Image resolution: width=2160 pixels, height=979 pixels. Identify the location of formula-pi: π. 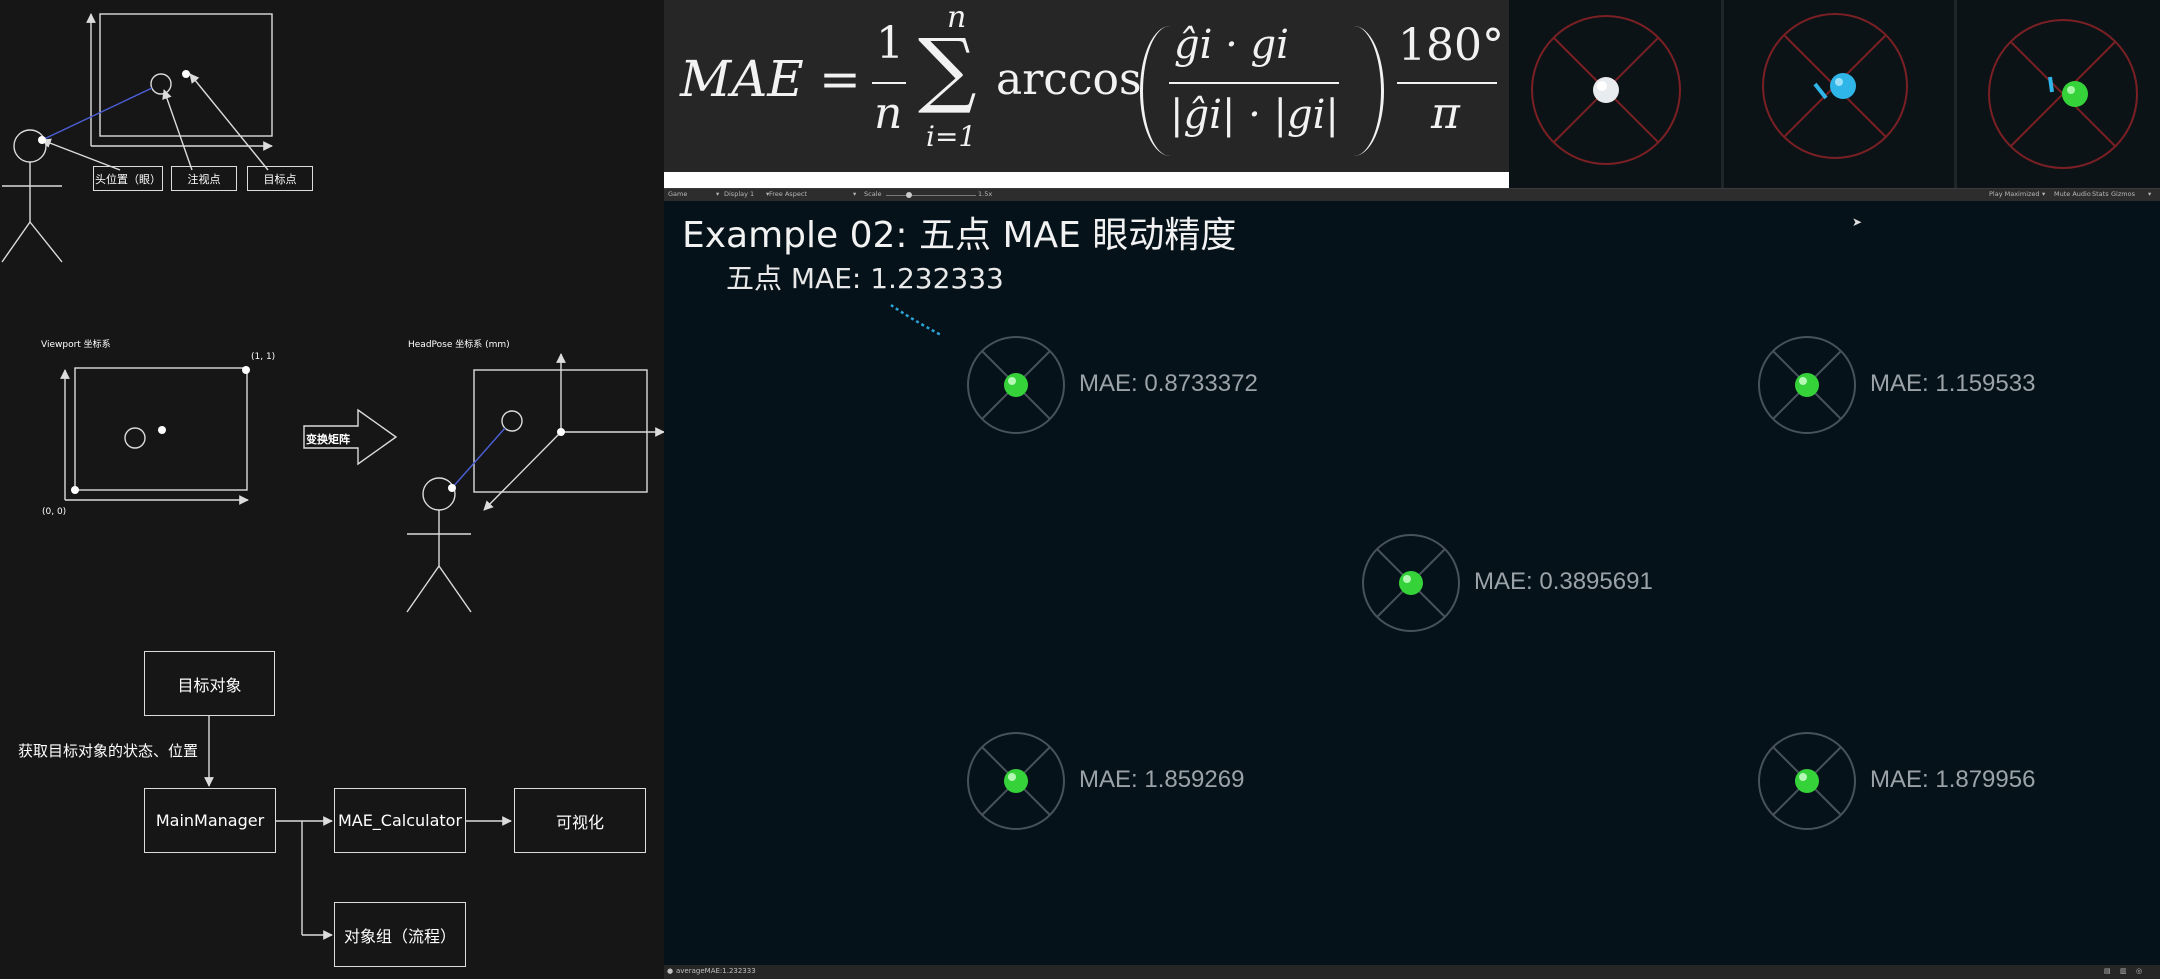
(1445, 113).